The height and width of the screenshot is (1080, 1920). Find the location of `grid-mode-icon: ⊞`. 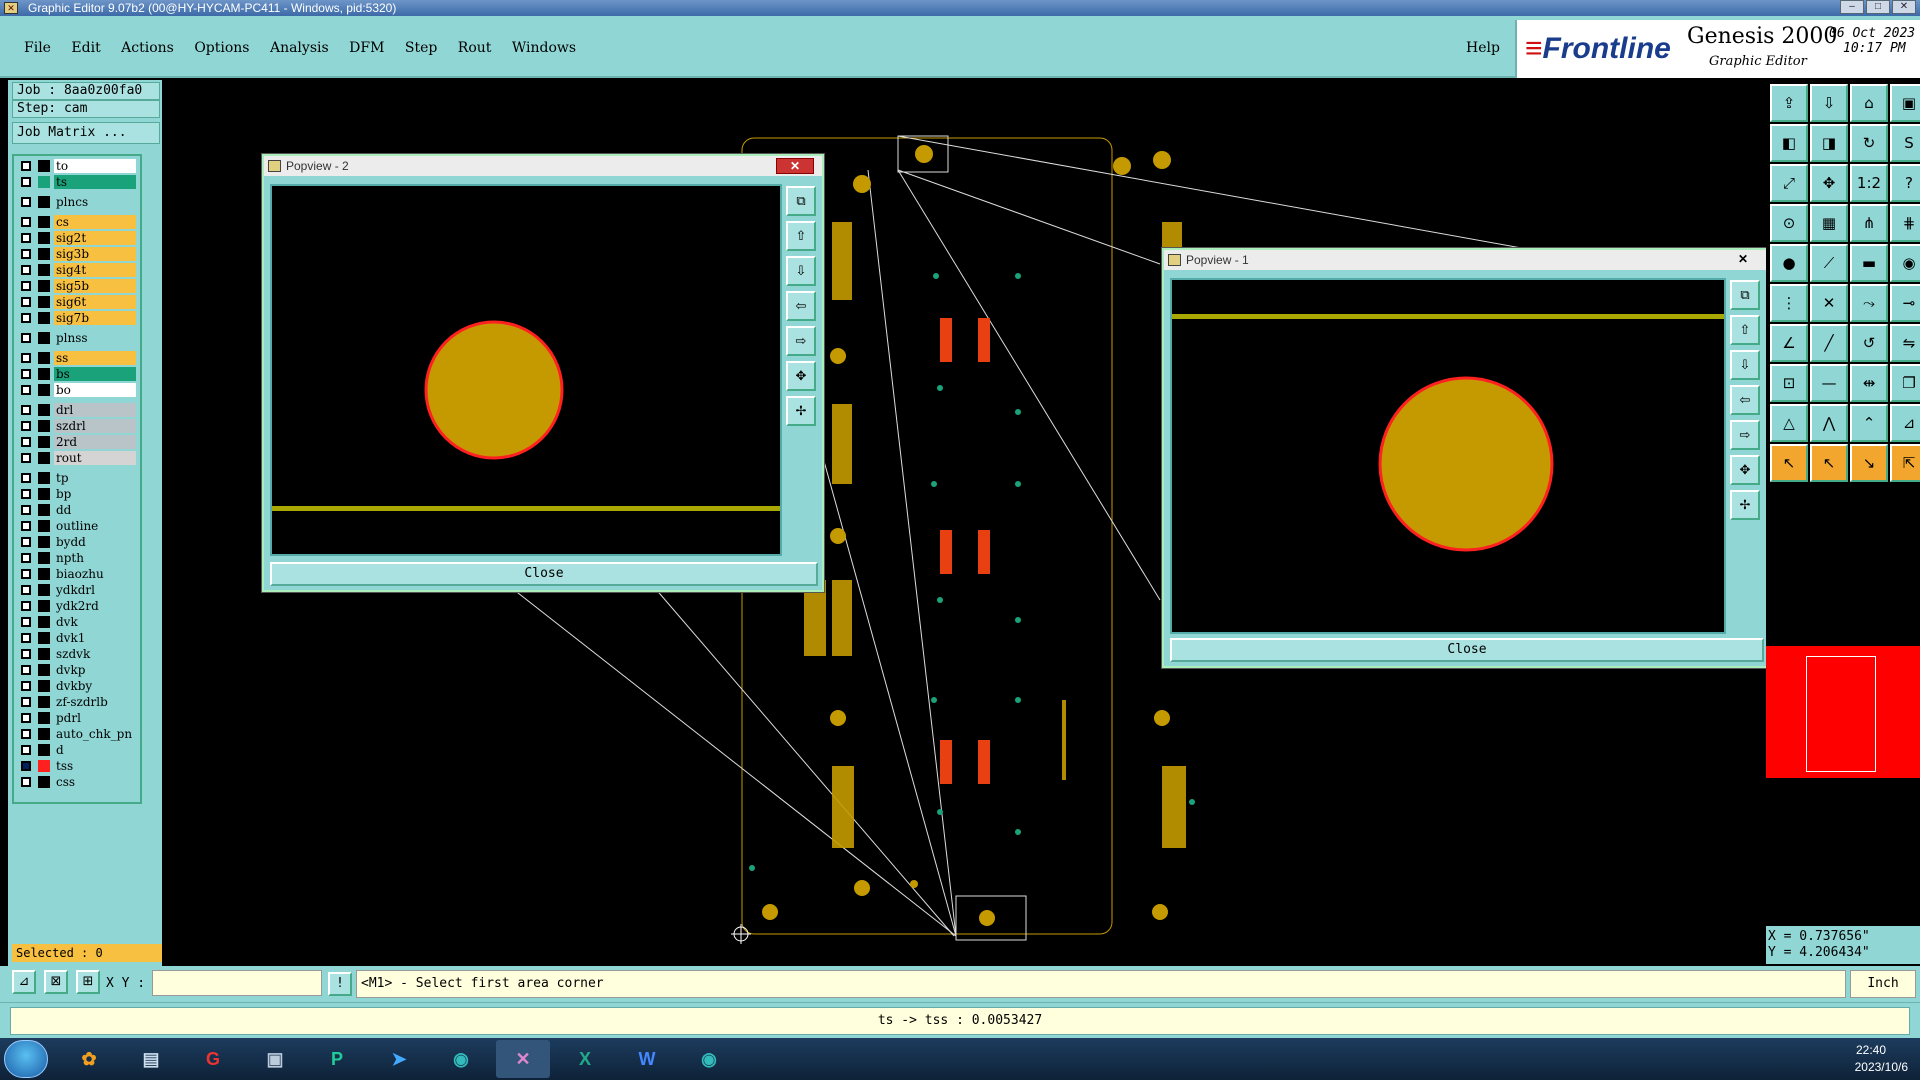

grid-mode-icon: ⊞ is located at coordinates (88, 982).